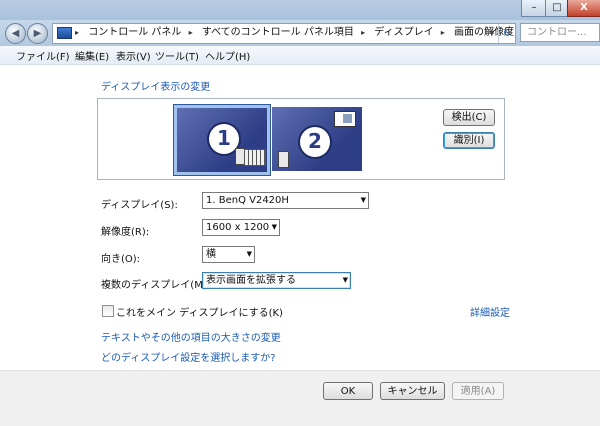  What do you see at coordinates (133, 55) in the screenshot?
I see `menu-view: 表示(V)` at bounding box center [133, 55].